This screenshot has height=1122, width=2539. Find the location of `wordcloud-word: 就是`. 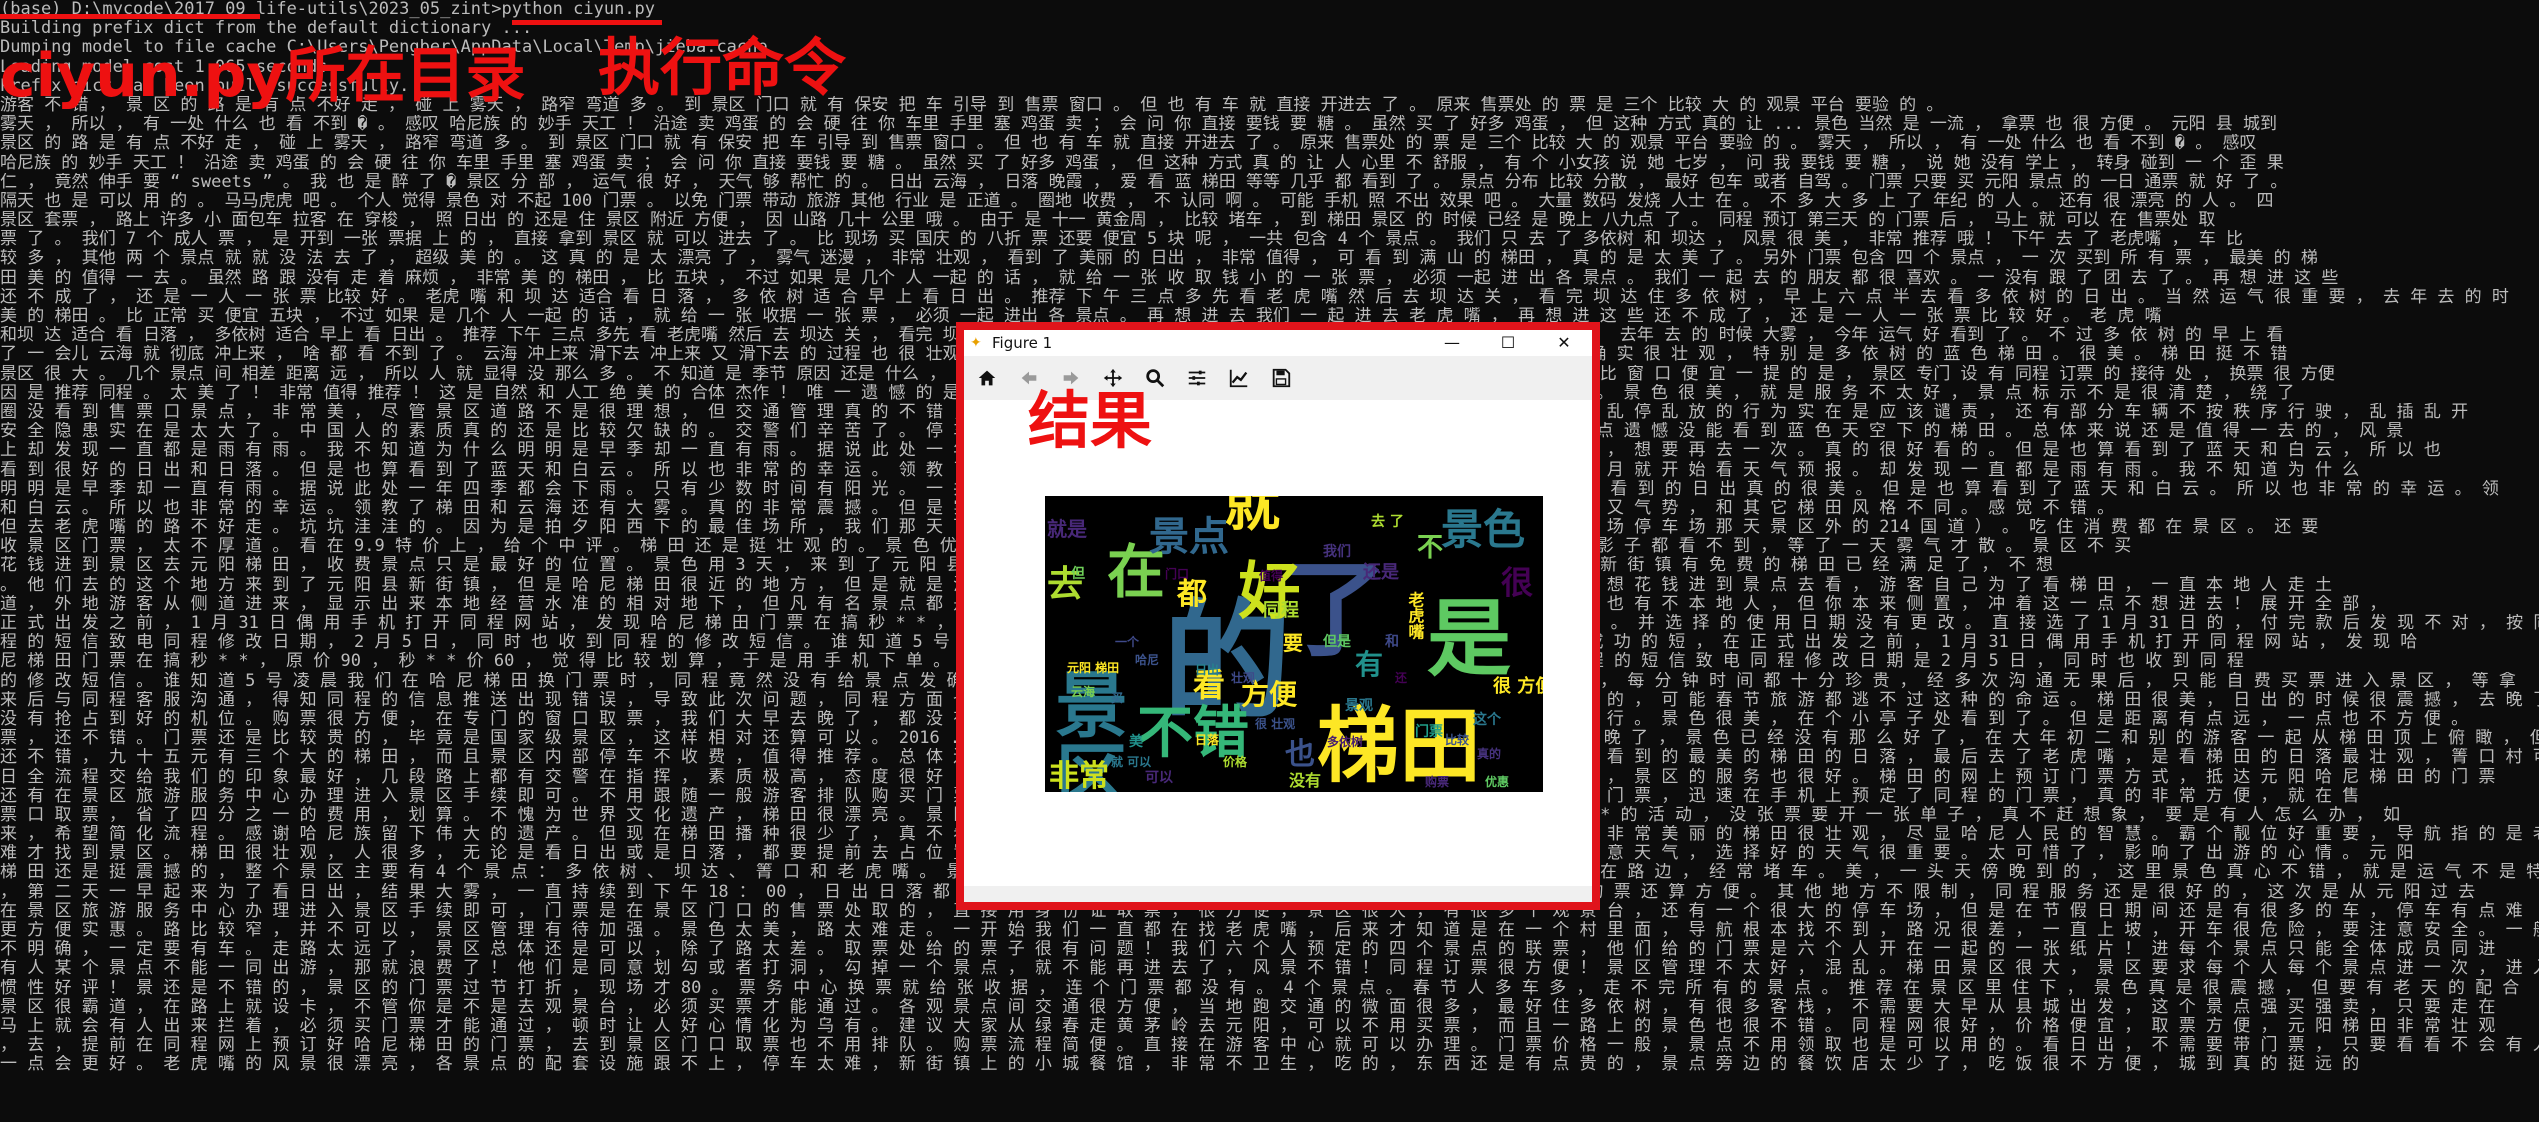

wordcloud-word: 就是 is located at coordinates (1067, 529).